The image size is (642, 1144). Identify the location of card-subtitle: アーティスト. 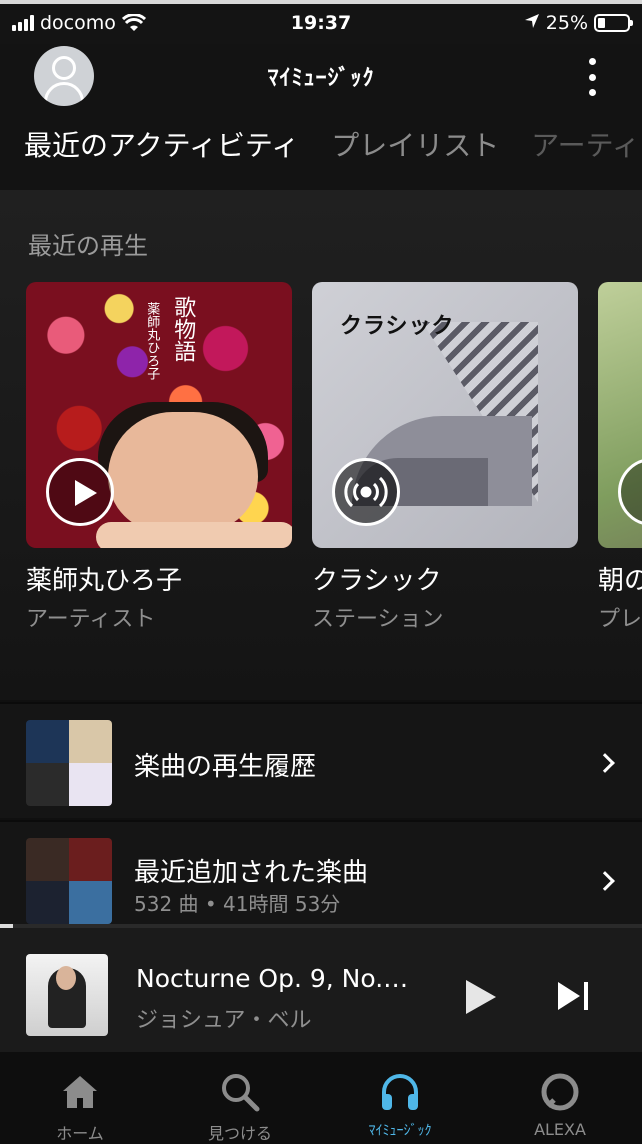
(91, 619).